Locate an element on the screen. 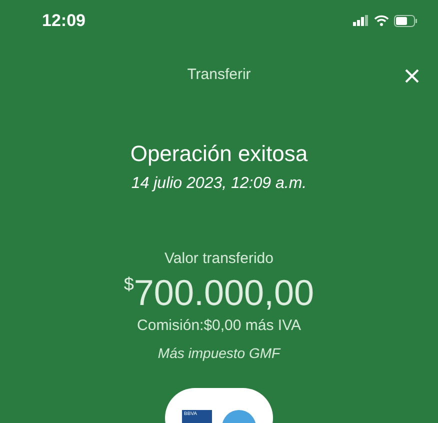 This screenshot has height=423, width=438. close-icon is located at coordinates (412, 75).